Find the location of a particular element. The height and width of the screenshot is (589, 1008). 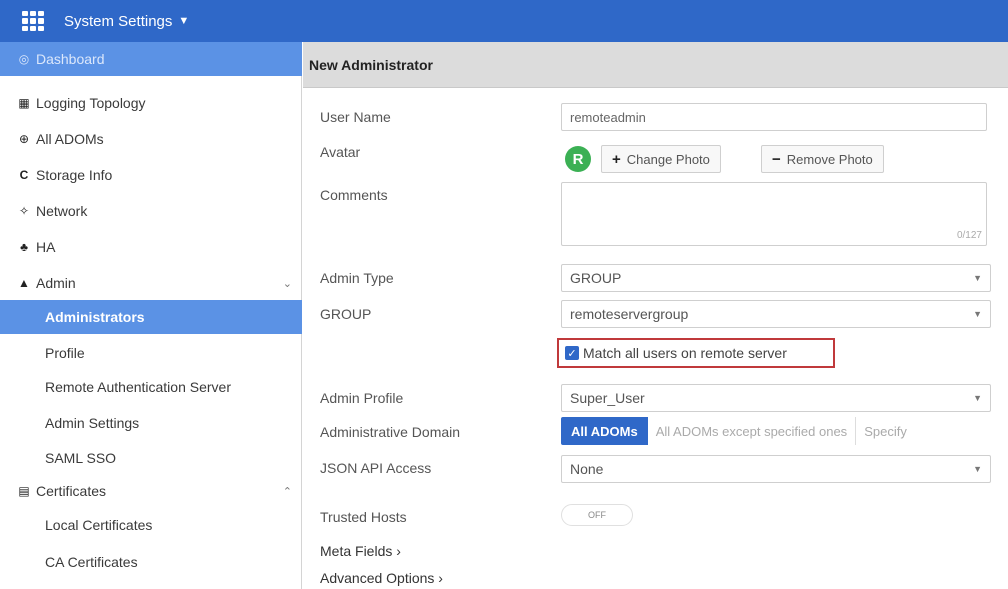

group-label: GROUP is located at coordinates (346, 314).